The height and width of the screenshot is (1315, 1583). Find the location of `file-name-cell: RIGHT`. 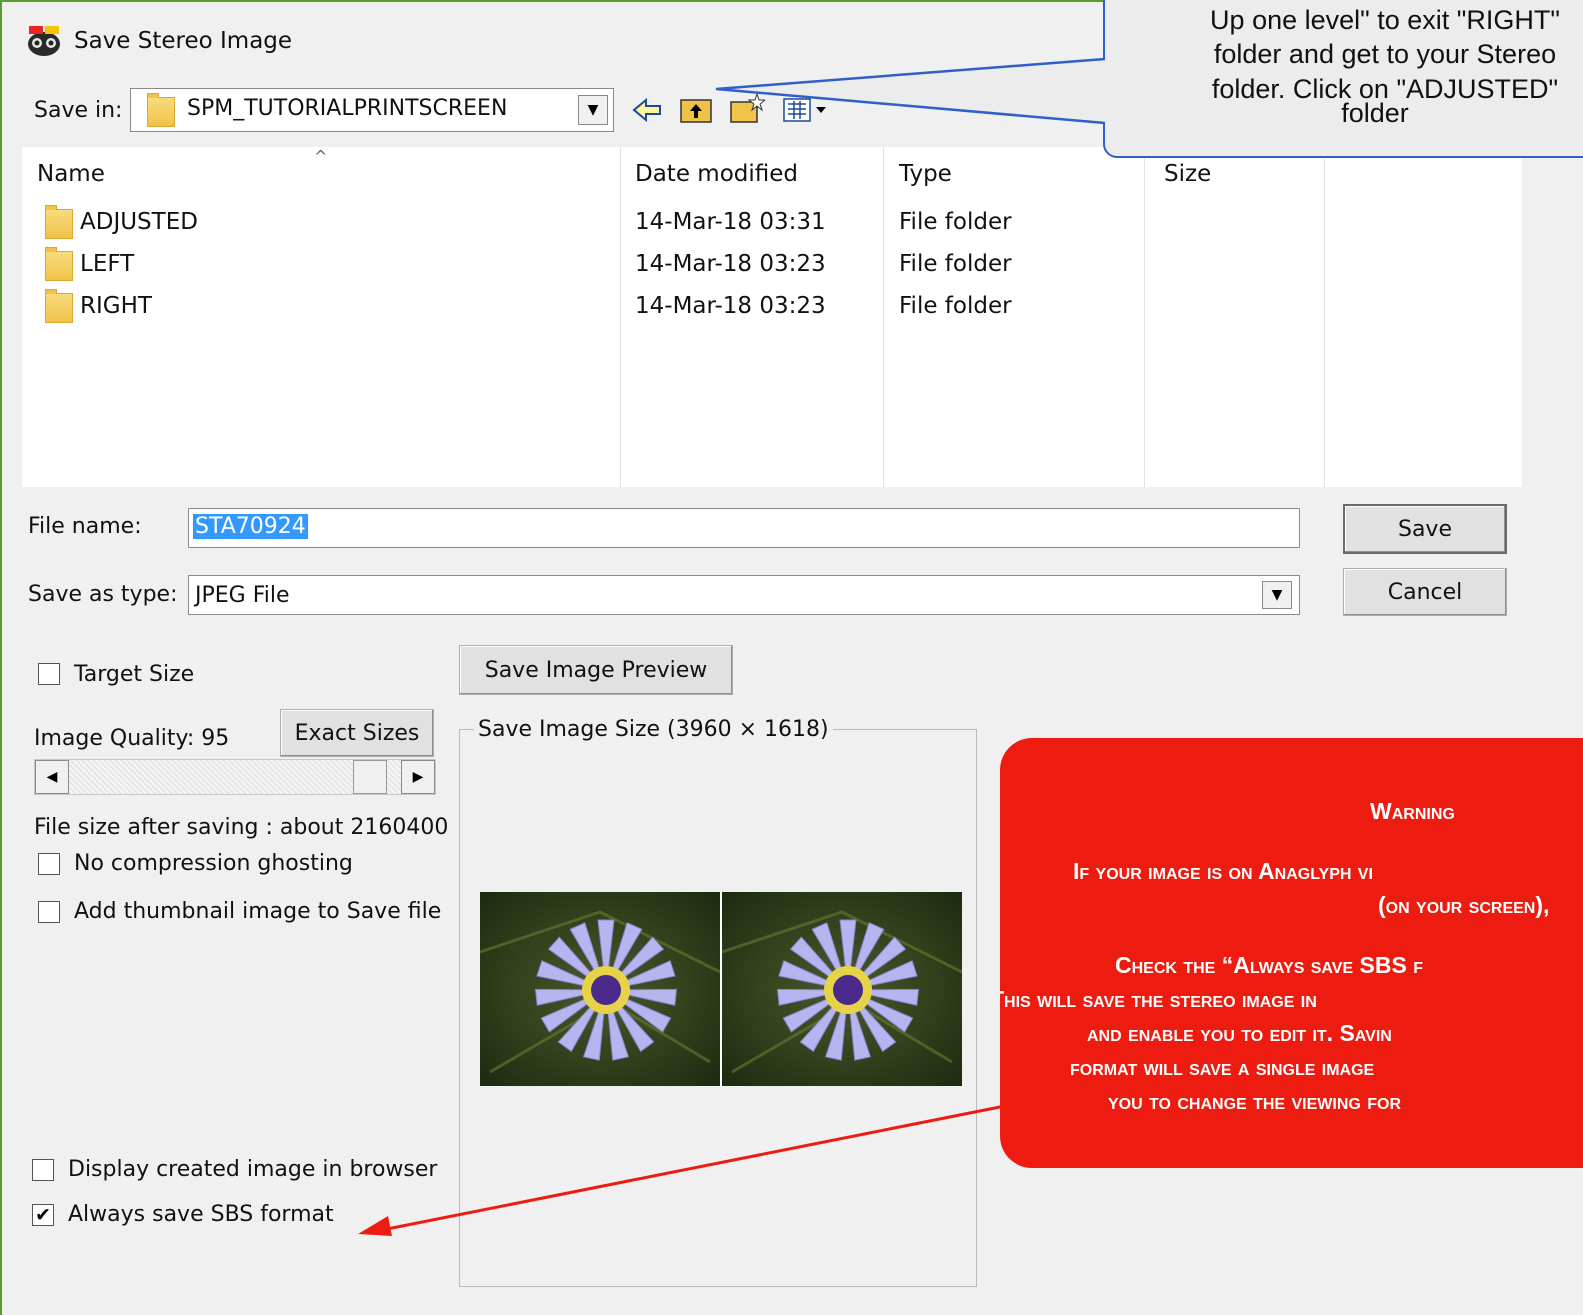

file-name-cell: RIGHT is located at coordinates (116, 306).